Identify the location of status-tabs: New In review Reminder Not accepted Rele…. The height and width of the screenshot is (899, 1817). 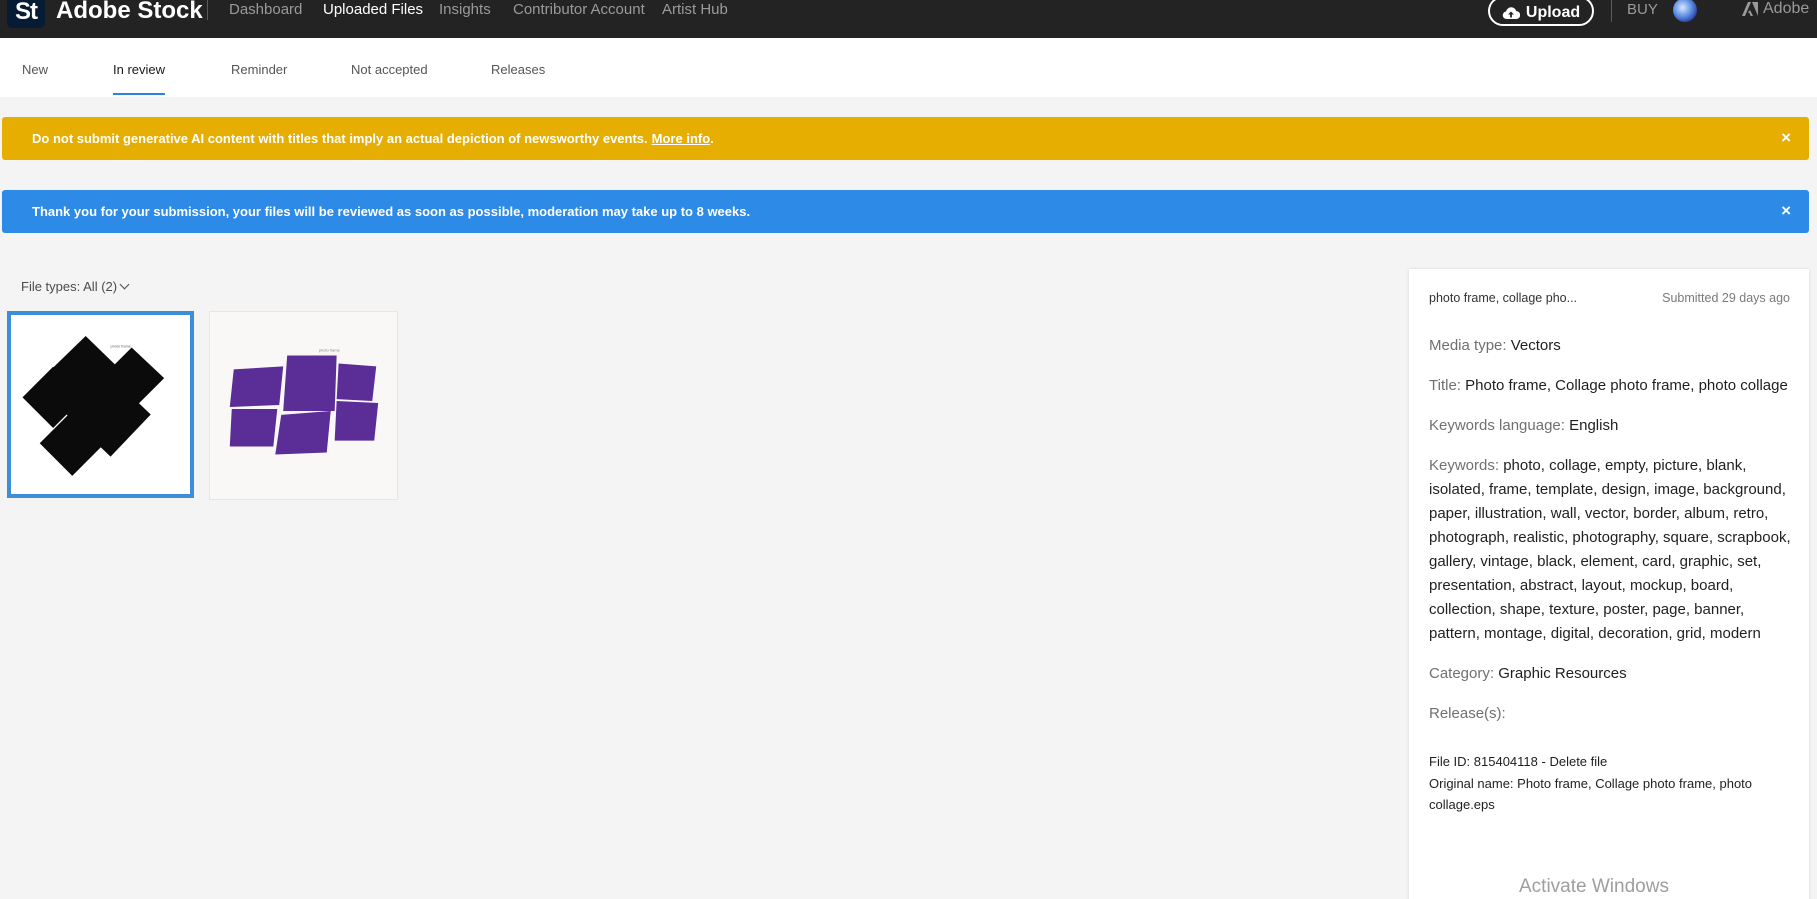
(908, 67).